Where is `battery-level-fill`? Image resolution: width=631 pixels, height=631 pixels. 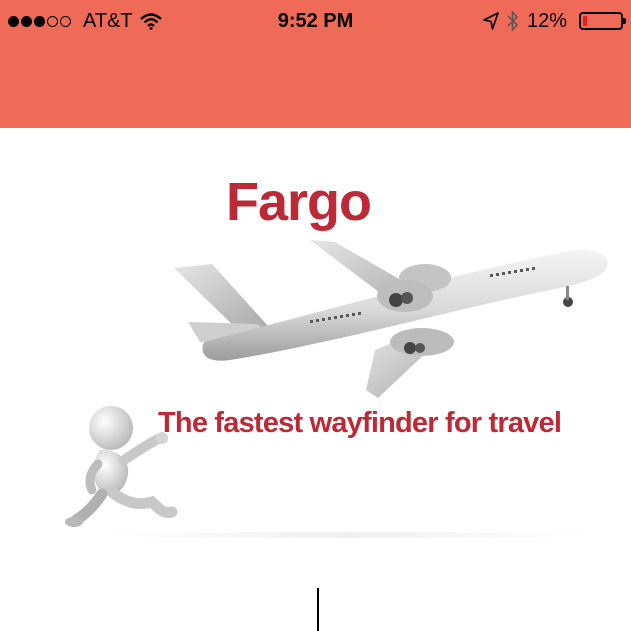 battery-level-fill is located at coordinates (585, 21).